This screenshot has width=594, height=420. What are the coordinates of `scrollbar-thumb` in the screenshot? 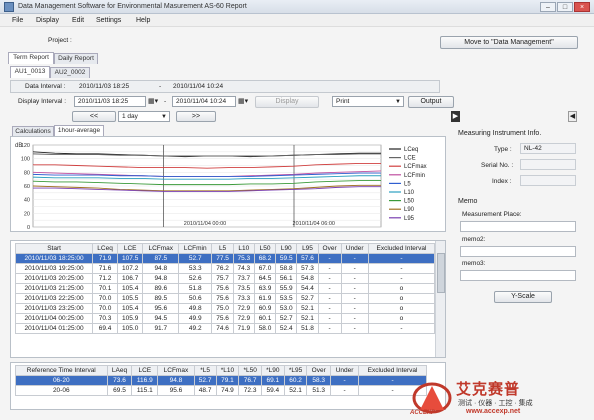 It's located at (441, 273).